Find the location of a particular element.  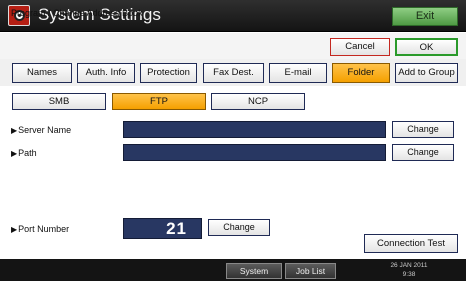

tab-auth-info: Auth. Info is located at coordinates (106, 73).